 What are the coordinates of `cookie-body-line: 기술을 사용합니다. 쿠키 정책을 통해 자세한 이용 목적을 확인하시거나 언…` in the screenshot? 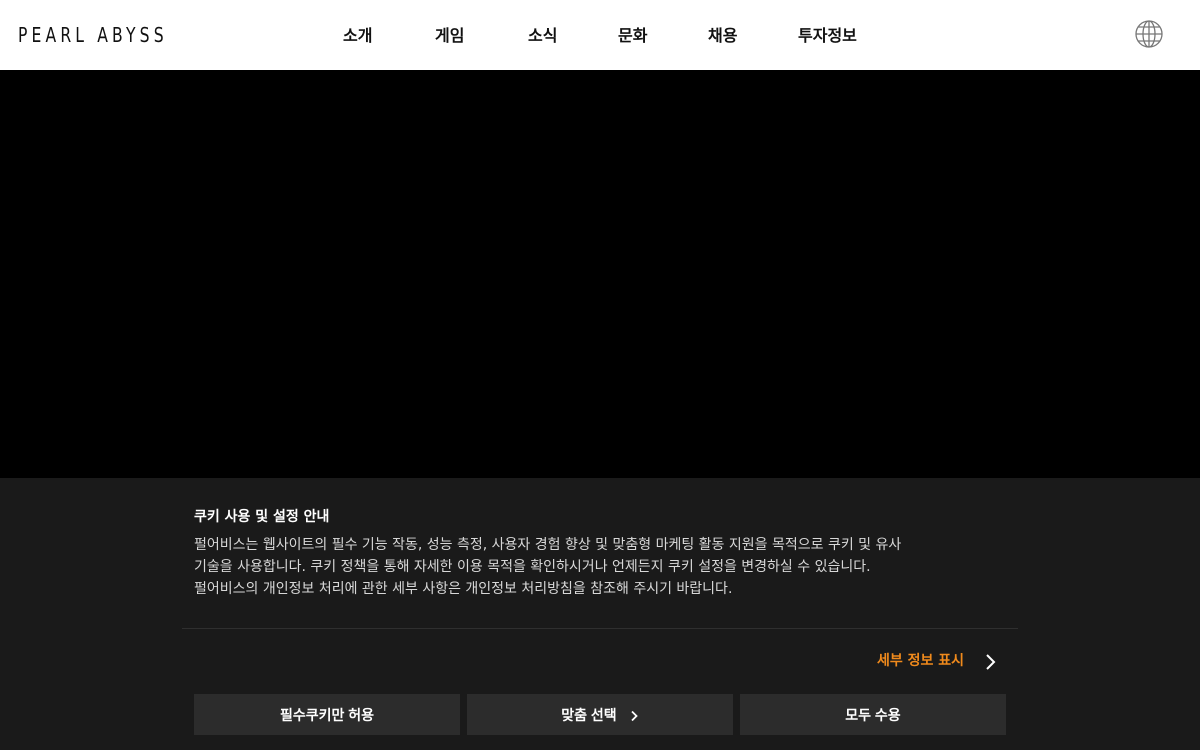 It's located at (532, 567).